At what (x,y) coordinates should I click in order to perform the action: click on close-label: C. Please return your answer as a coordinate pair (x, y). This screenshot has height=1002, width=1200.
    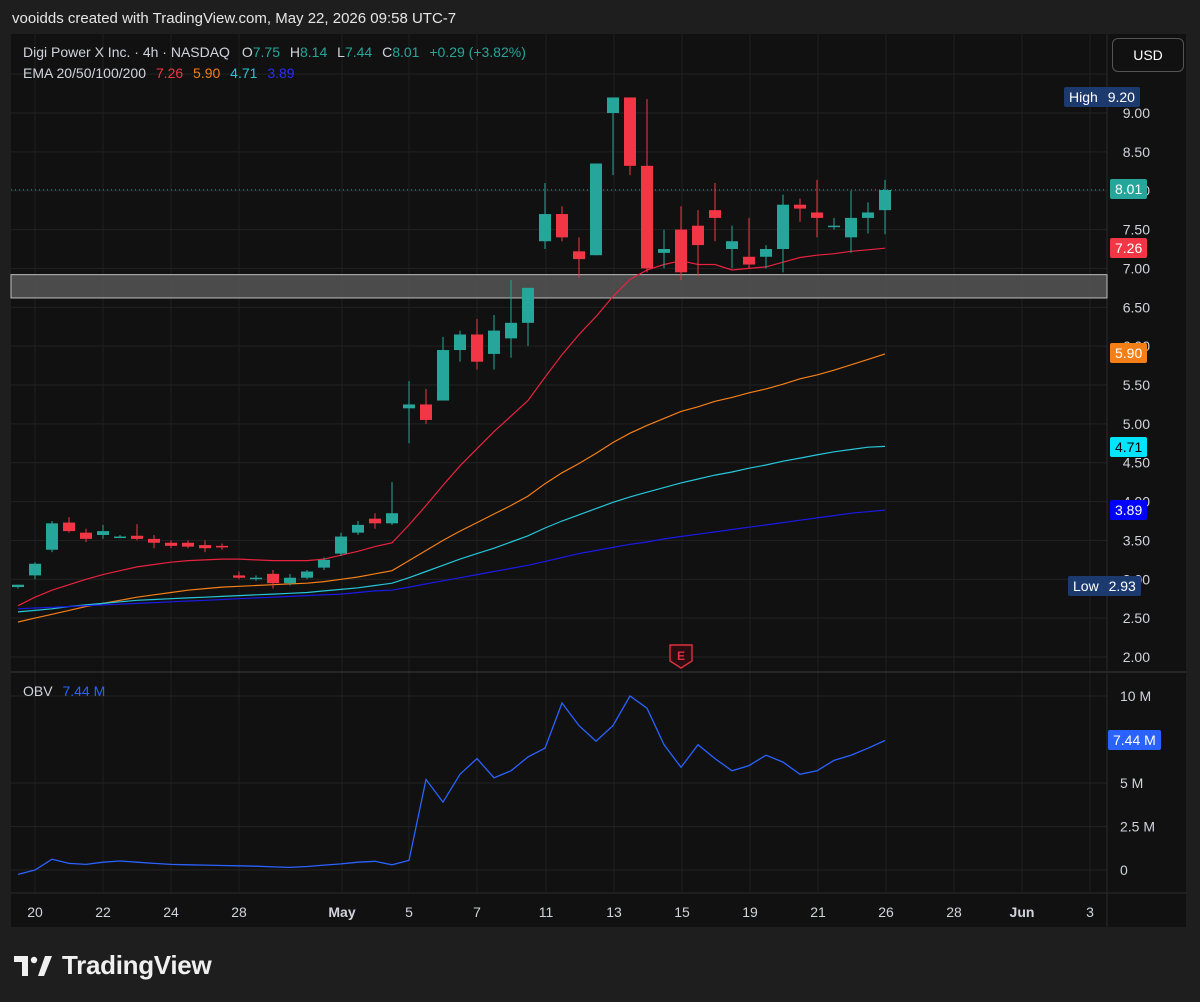
    Looking at the image, I should click on (387, 52).